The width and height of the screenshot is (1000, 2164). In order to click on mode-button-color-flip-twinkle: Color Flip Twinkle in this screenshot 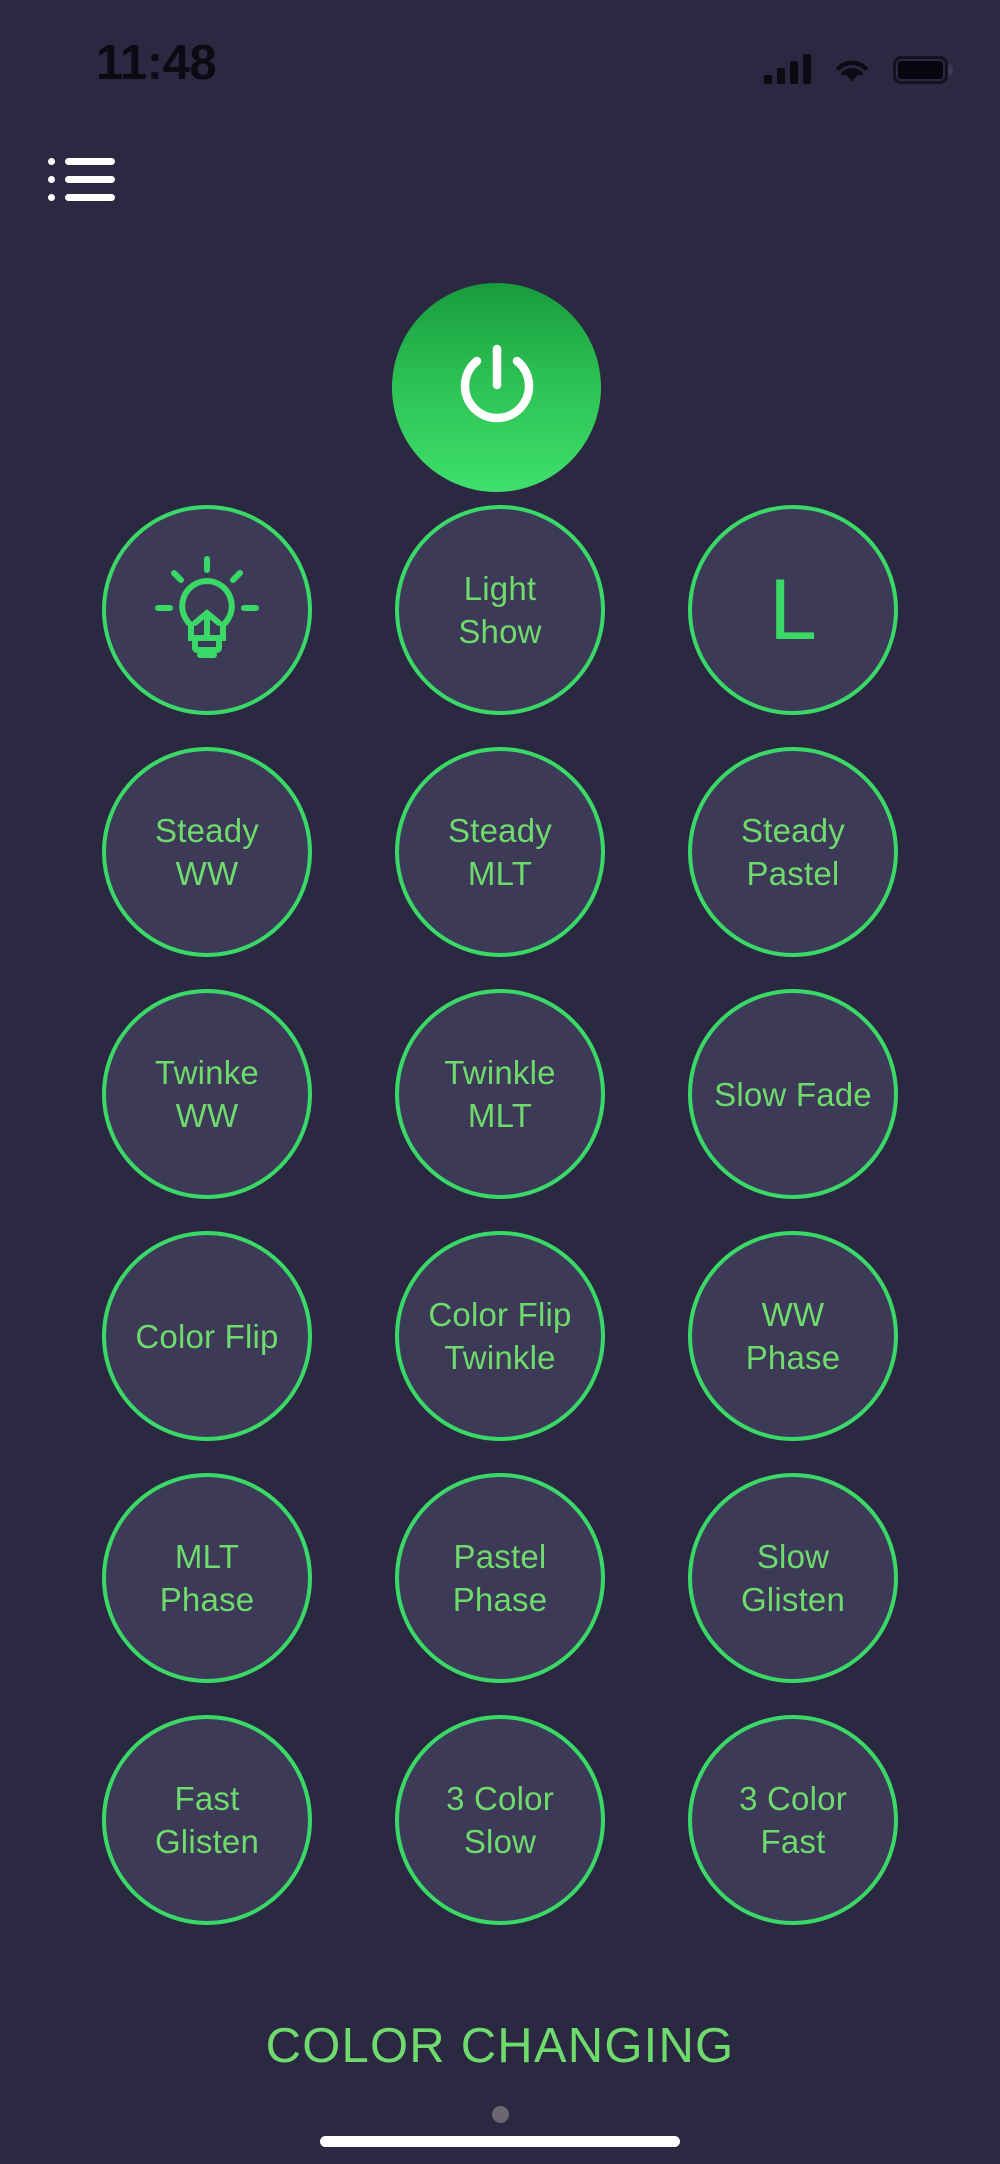, I will do `click(500, 1336)`.